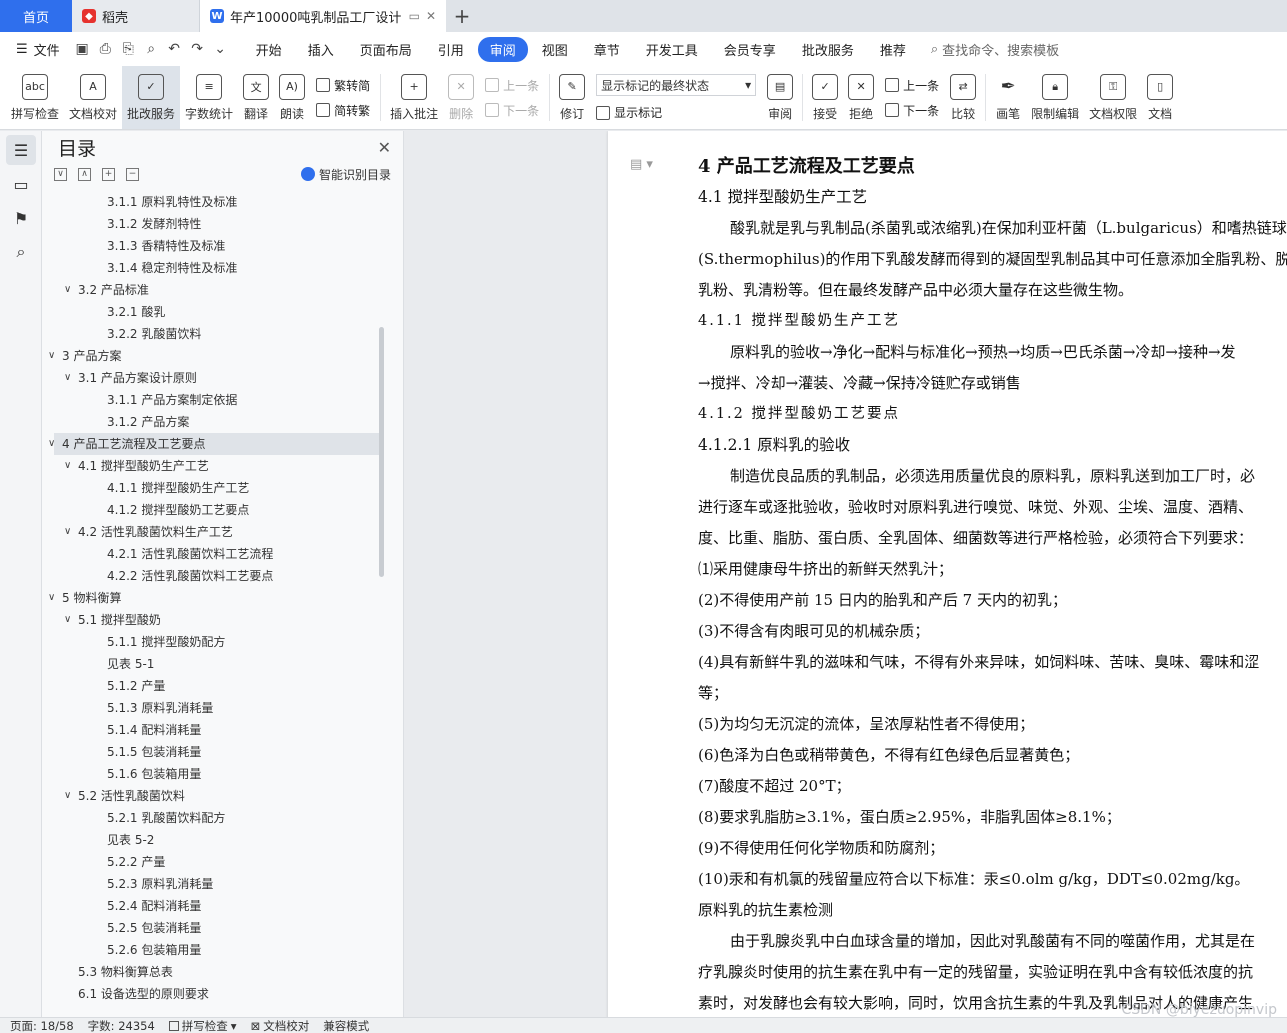 The height and width of the screenshot is (1033, 1287). I want to click on new-tab-button: +, so click(462, 16).